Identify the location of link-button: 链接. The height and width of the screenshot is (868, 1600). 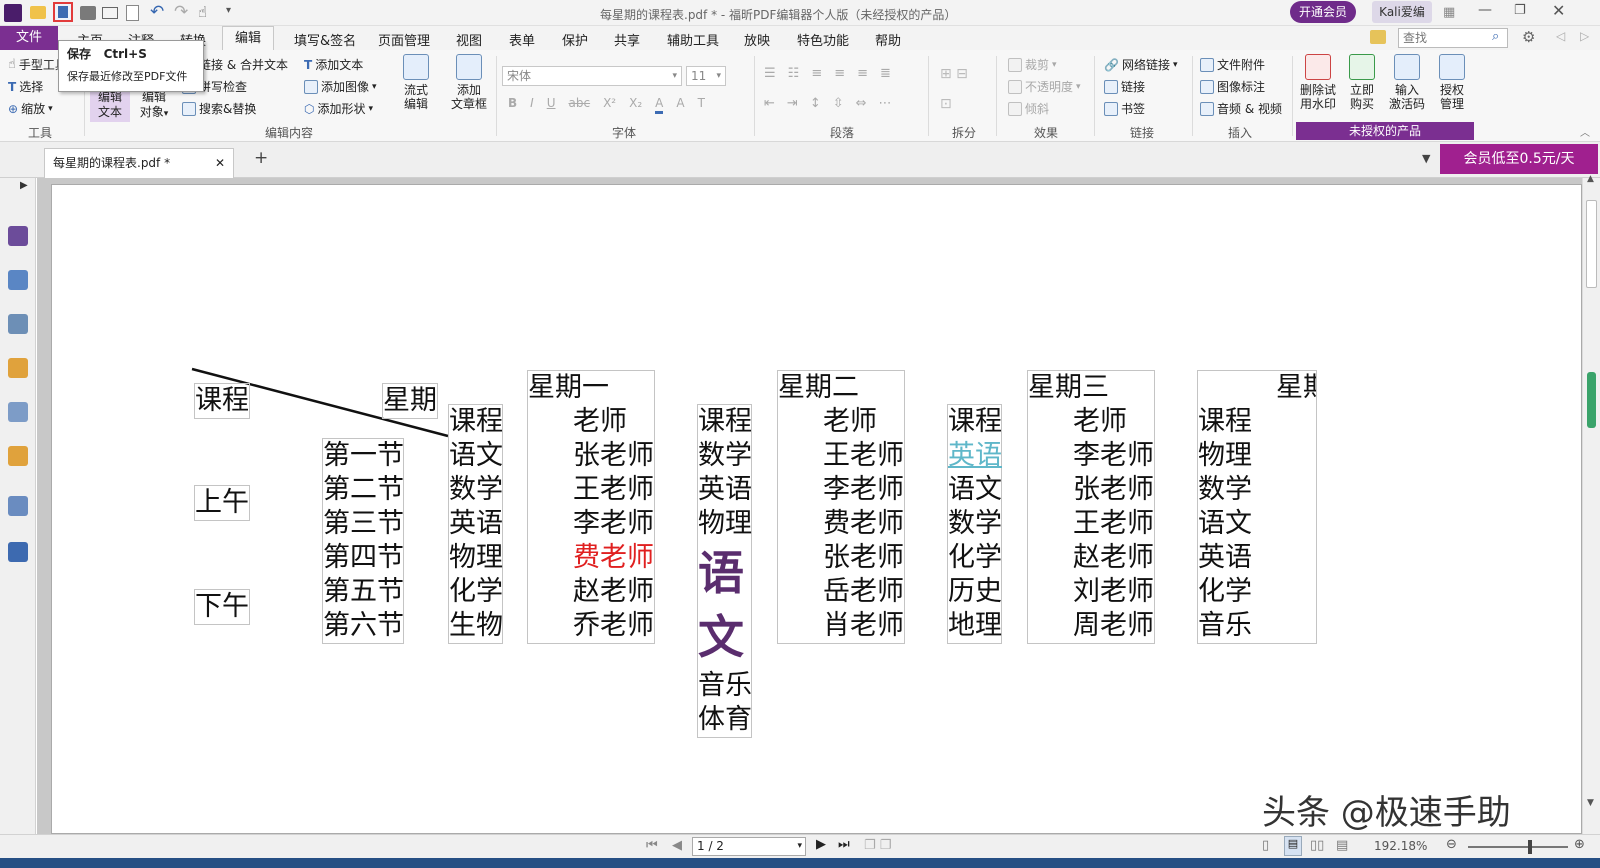
(1124, 86).